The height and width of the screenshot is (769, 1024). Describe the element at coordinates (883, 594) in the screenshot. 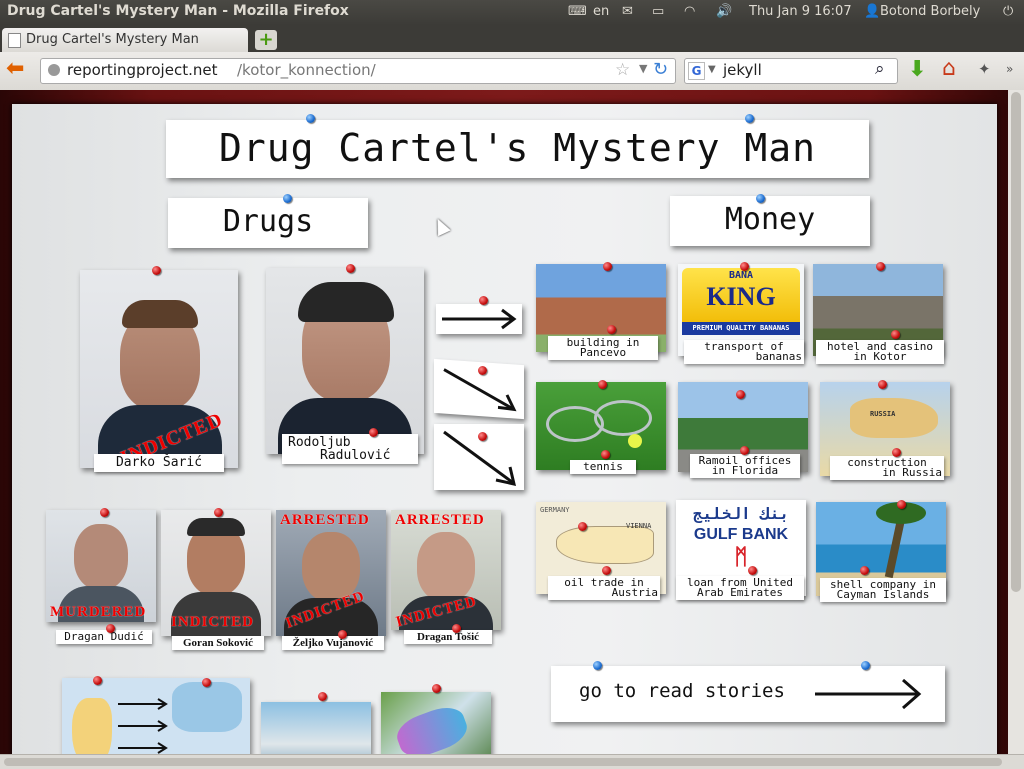

I see `caption-line: Cayman Islands` at that location.